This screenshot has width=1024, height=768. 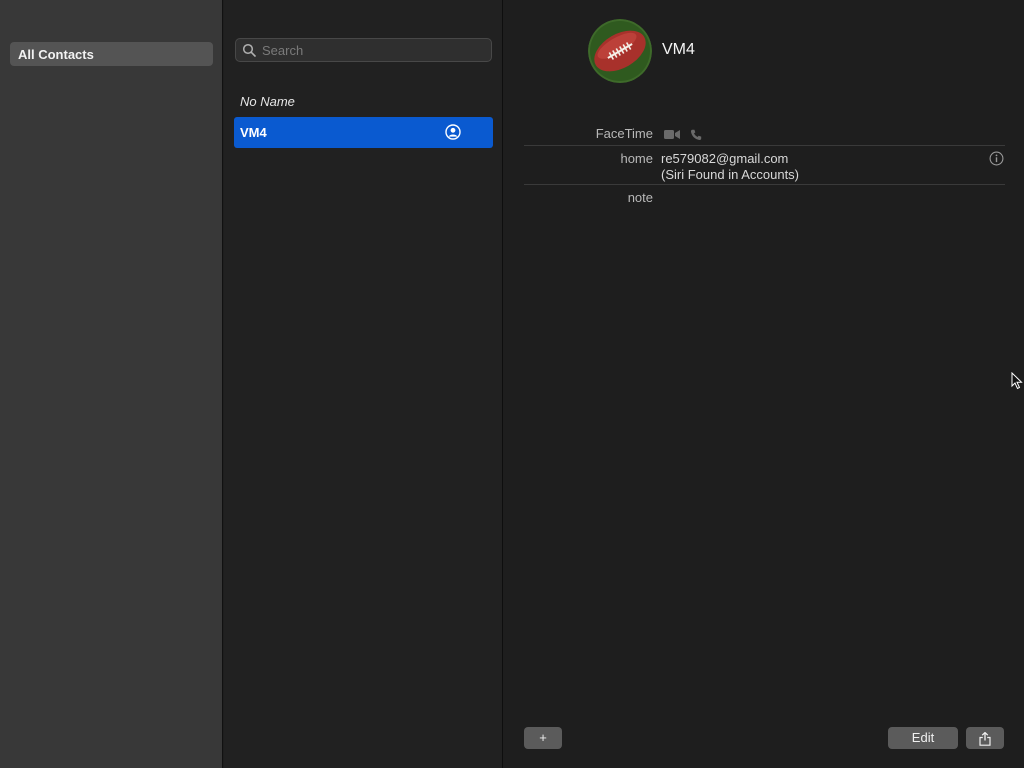 I want to click on add-button: +, so click(x=543, y=738).